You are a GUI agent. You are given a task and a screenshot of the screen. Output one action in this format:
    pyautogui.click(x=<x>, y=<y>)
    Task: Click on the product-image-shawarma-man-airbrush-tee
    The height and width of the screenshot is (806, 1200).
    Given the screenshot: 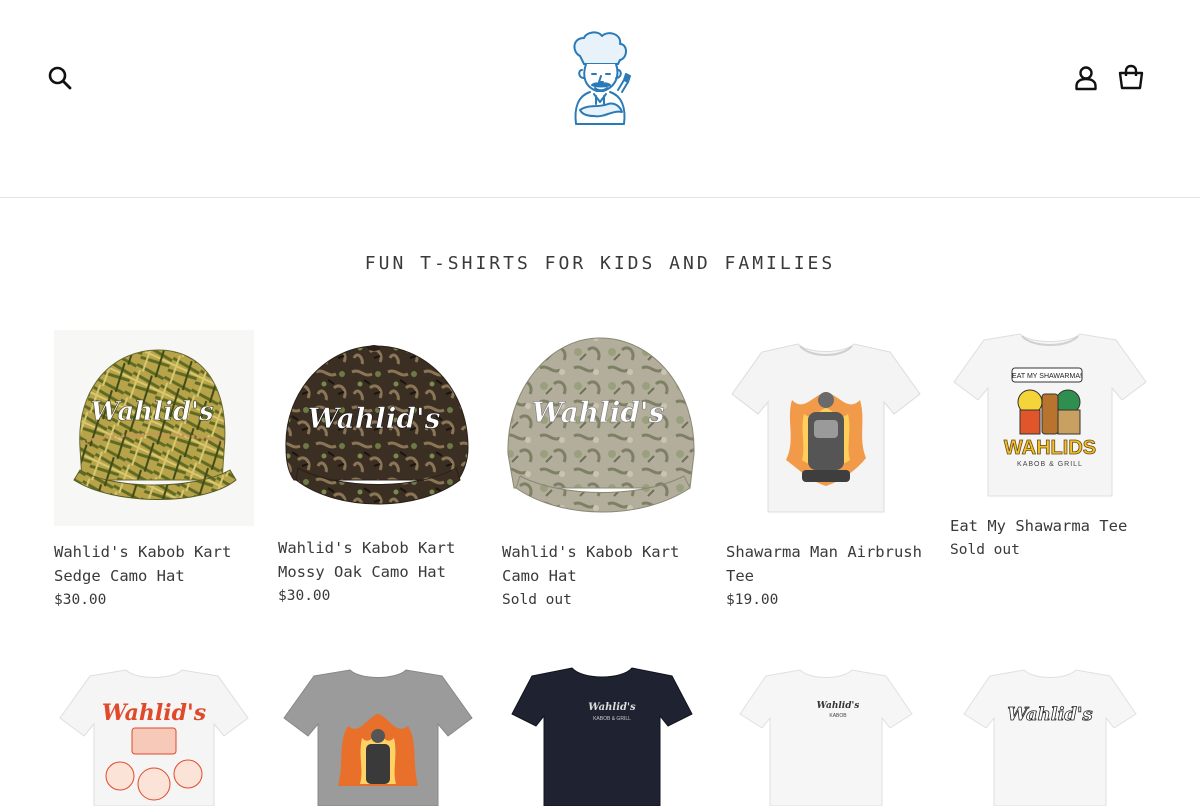 What is the action you would take?
    pyautogui.click(x=826, y=428)
    